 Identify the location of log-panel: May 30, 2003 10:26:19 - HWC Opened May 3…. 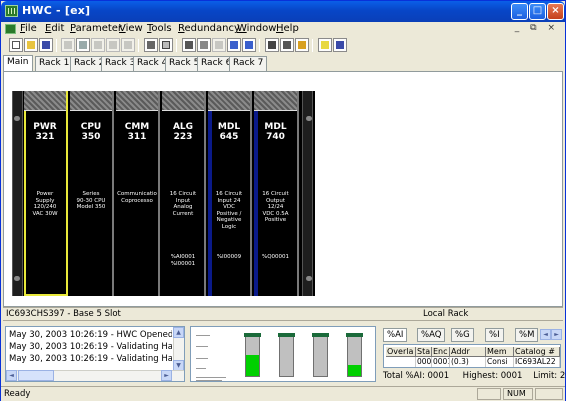
(95, 354).